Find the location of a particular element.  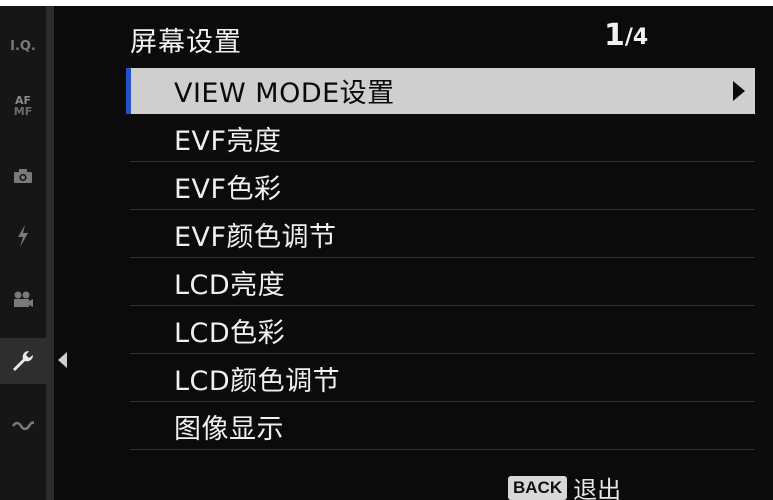

tab-flash is located at coordinates (23, 236).